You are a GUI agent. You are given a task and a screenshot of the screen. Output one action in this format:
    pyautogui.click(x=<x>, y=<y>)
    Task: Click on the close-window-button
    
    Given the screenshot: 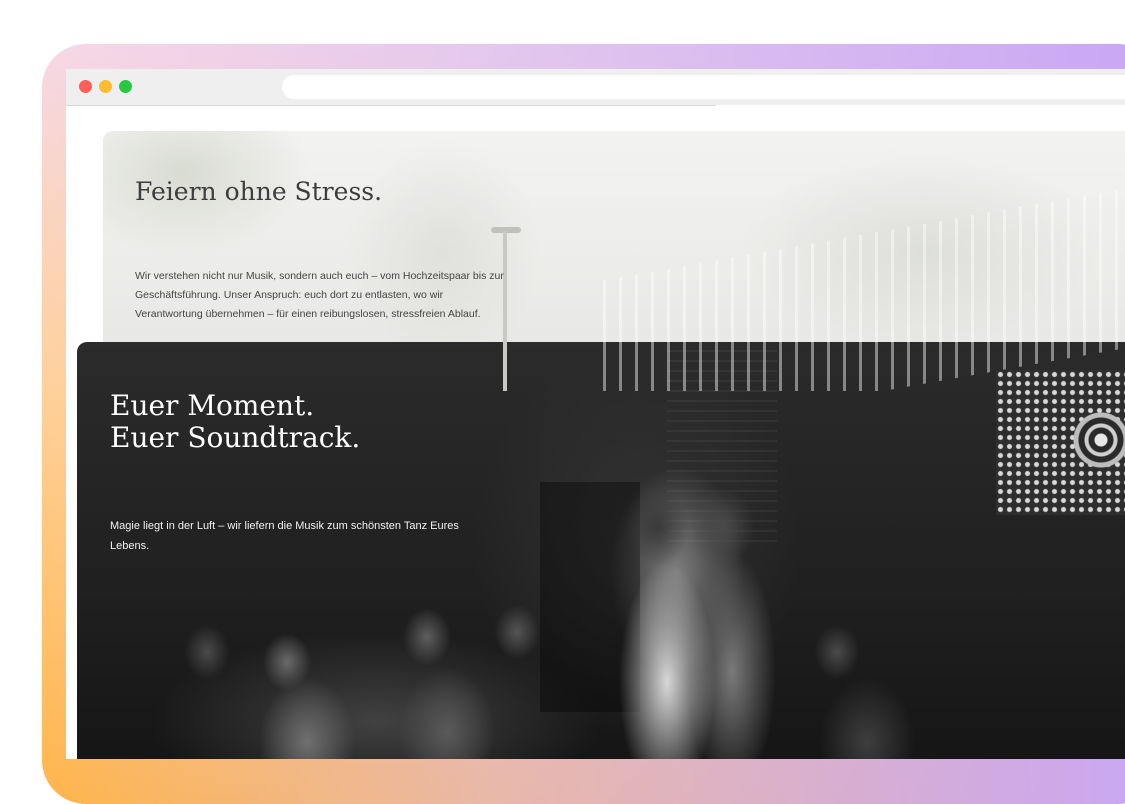 What is the action you would take?
    pyautogui.click(x=85, y=86)
    